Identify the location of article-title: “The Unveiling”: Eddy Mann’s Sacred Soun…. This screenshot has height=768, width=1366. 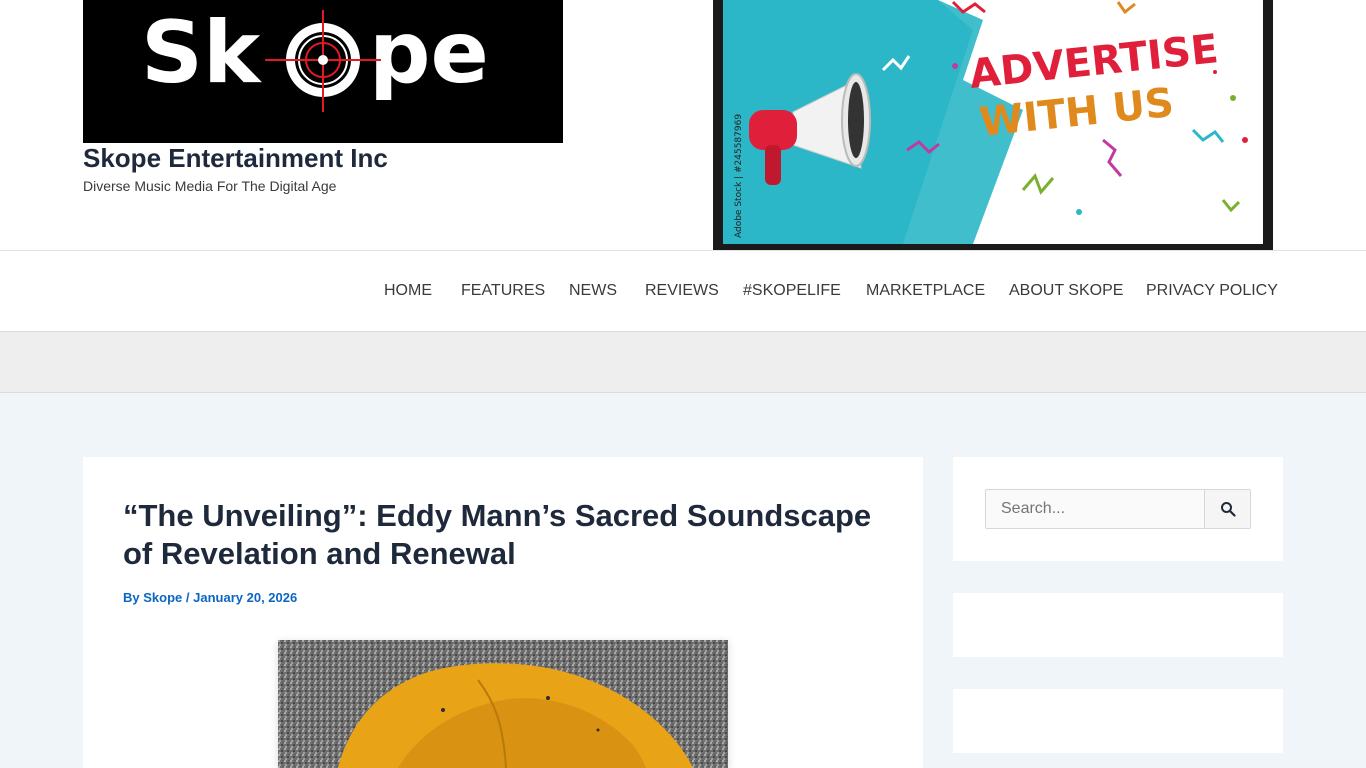
(508, 535).